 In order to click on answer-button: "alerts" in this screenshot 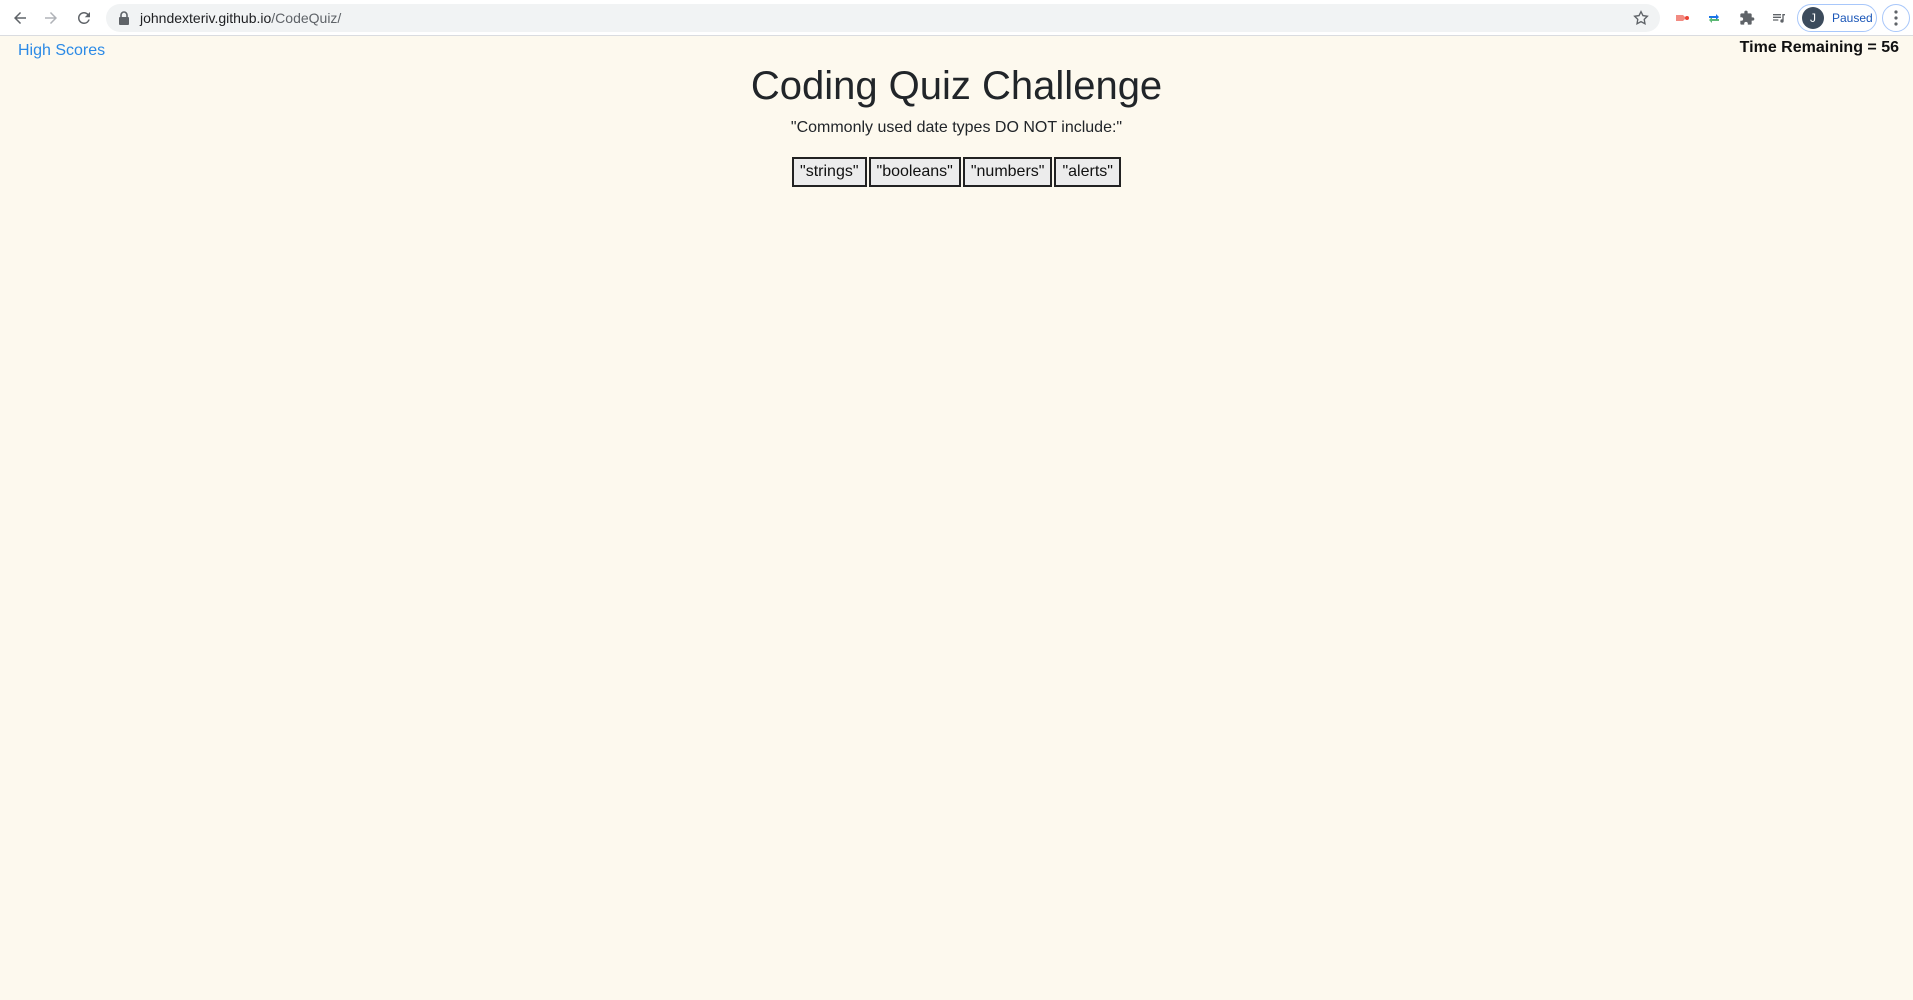, I will do `click(1087, 172)`.